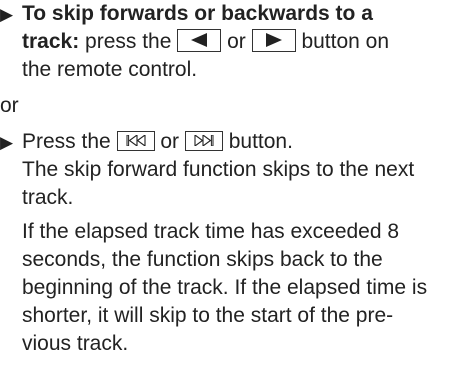 The image size is (465, 375). I want to click on step2-text-or: or, so click(169, 141).